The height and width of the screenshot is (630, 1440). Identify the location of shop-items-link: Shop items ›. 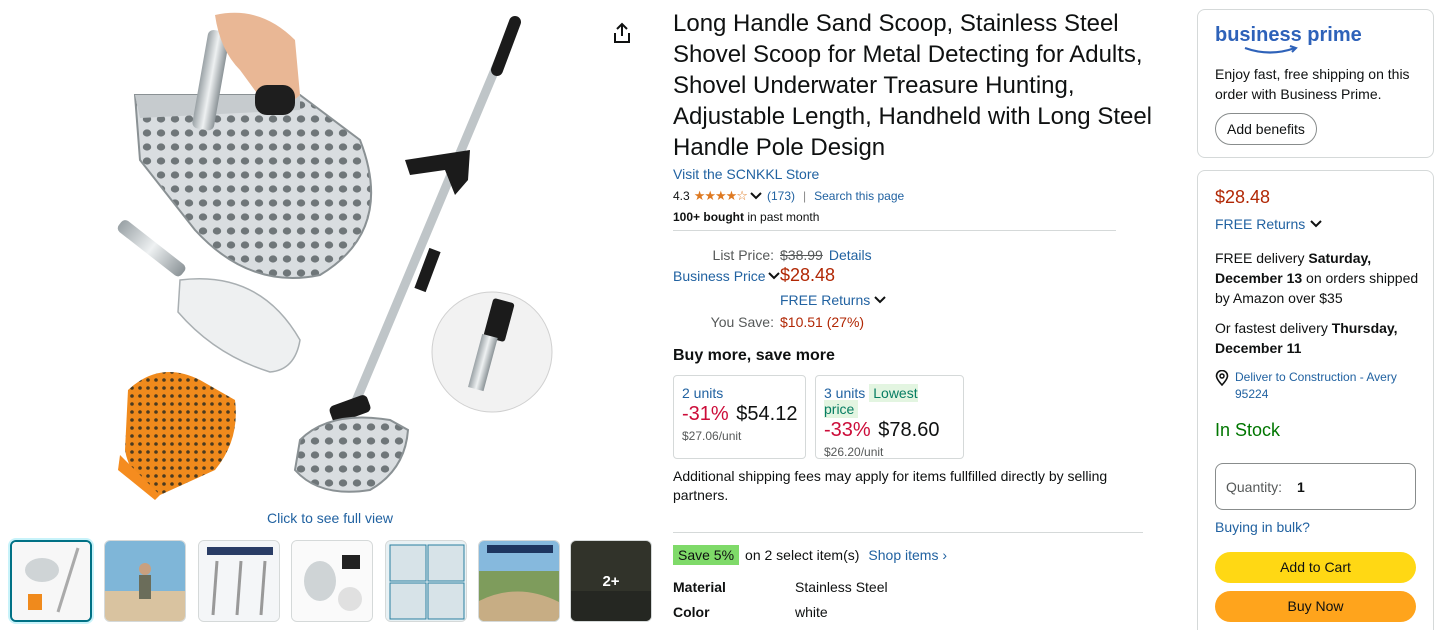
(907, 555).